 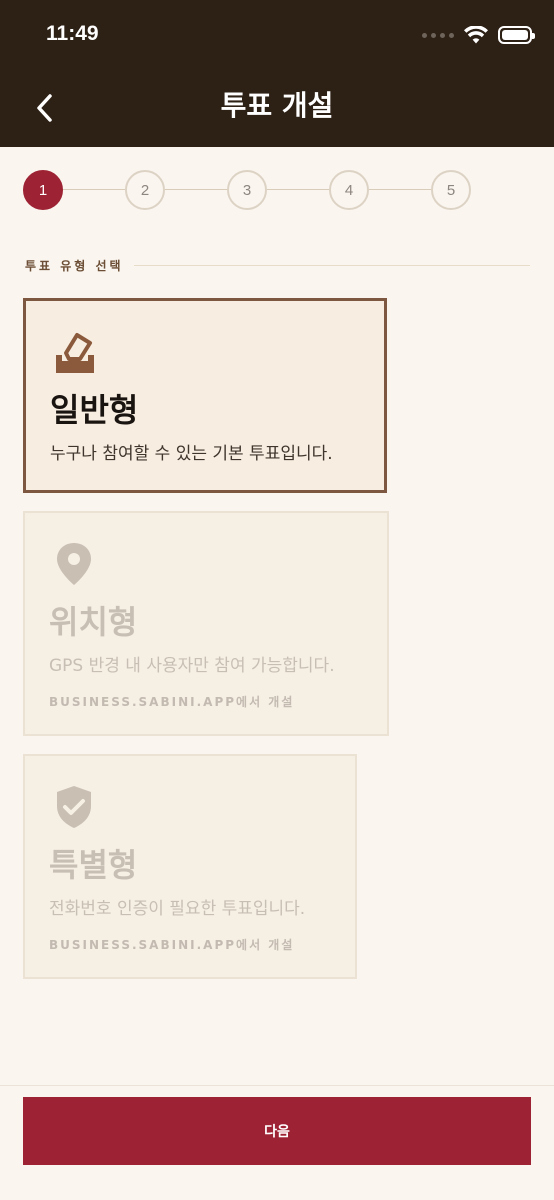 I want to click on step-3: 3, so click(x=247, y=190).